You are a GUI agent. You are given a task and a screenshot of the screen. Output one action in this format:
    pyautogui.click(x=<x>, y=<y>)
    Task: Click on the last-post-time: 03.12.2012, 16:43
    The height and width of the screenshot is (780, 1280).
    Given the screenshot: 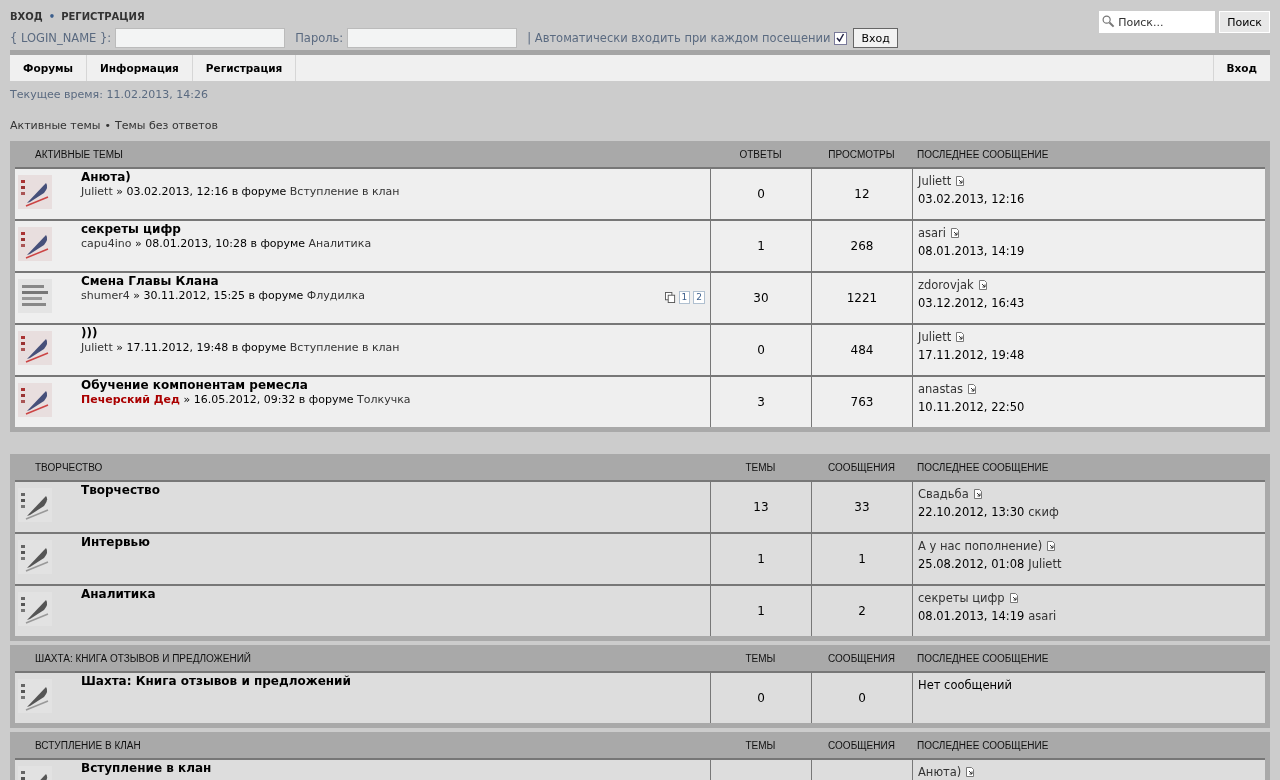 What is the action you would take?
    pyautogui.click(x=971, y=303)
    